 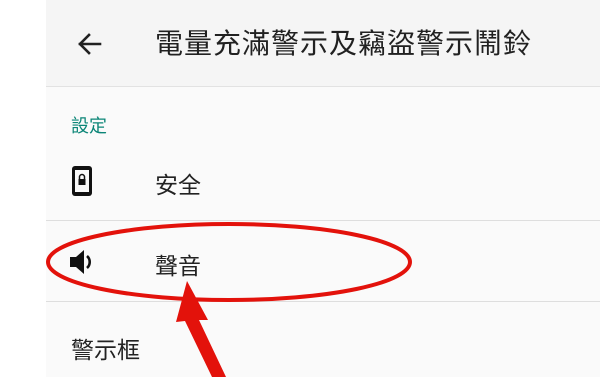 I want to click on left-margin, so click(x=23, y=188).